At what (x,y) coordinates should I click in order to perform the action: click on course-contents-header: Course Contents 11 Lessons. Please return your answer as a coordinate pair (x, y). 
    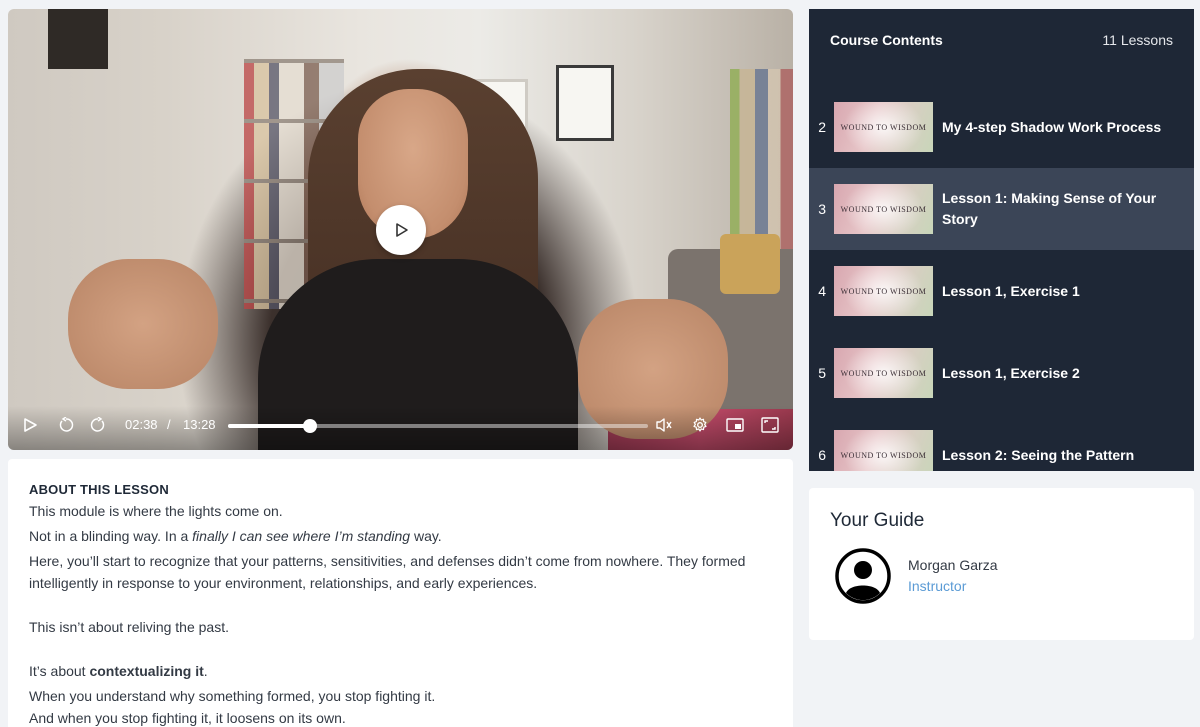
    Looking at the image, I should click on (1001, 40).